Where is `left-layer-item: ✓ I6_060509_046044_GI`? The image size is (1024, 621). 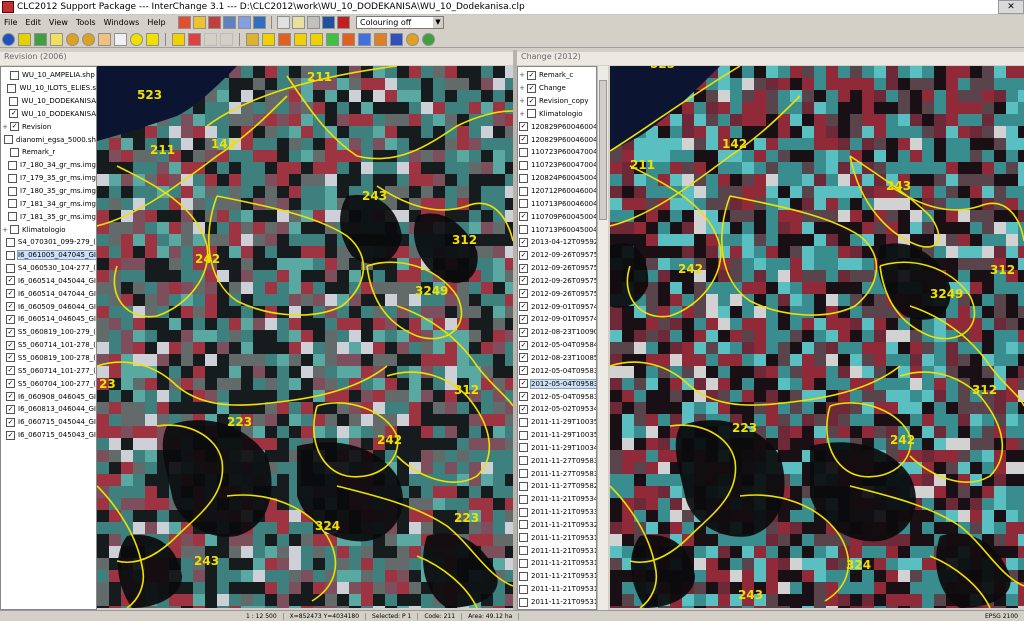
left-layer-item: ✓ I6_060509_046044_GI is located at coordinates (48, 306).